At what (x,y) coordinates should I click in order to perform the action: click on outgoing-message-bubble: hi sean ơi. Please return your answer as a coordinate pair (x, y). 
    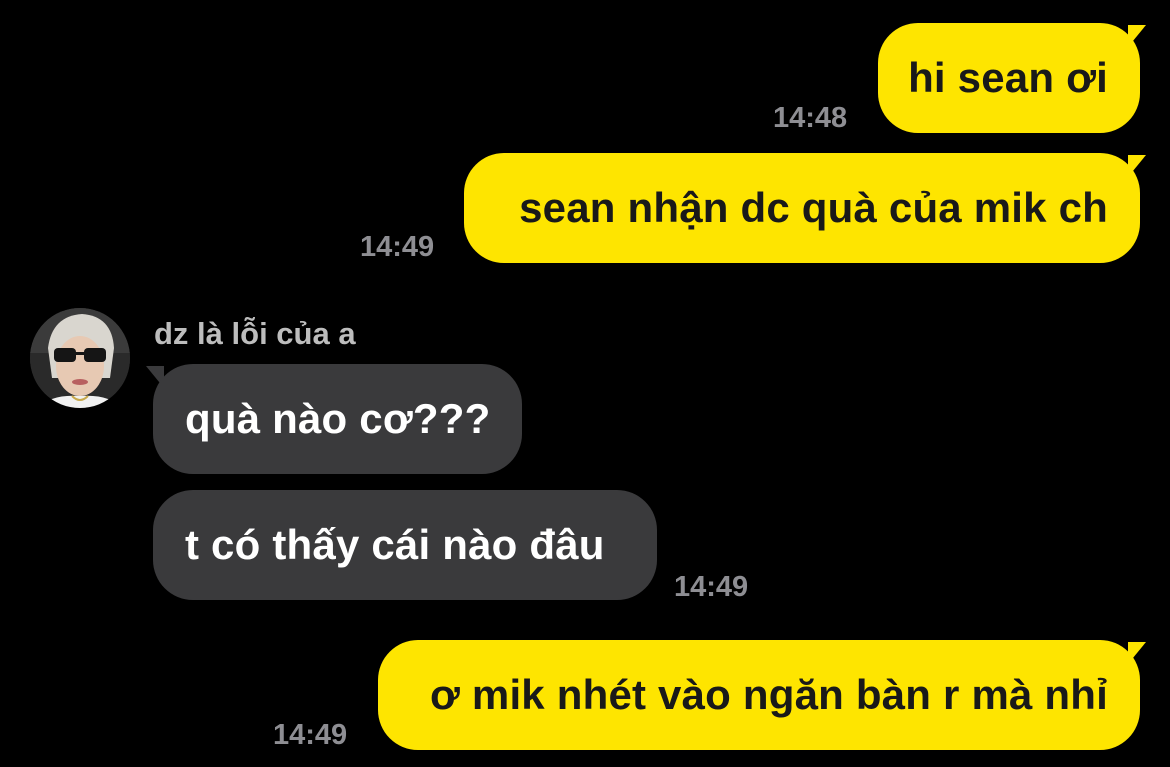
    Looking at the image, I should click on (1009, 78).